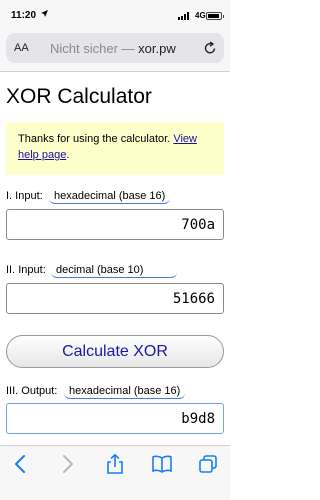 The image size is (320, 500). Describe the element at coordinates (68, 155) in the screenshot. I see `notice-end: .` at that location.